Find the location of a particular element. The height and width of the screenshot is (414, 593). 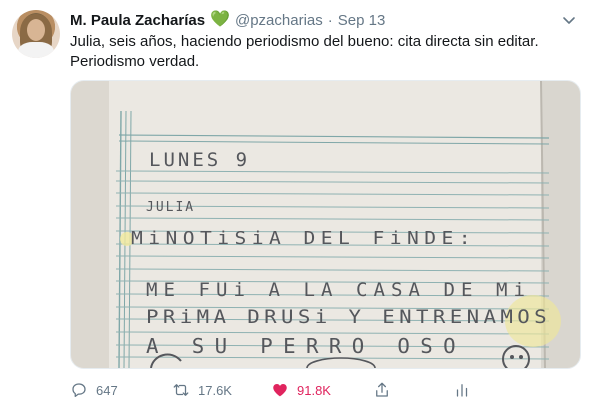

analytics-button is located at coordinates (466, 390).